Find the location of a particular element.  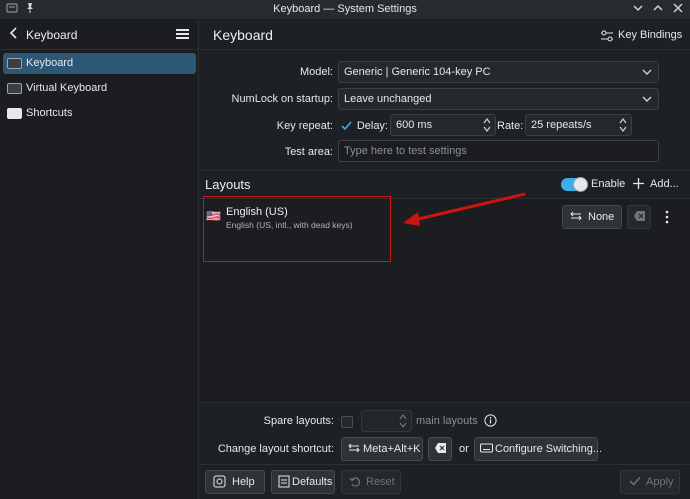

spare-layouts-checkbox is located at coordinates (347, 422).